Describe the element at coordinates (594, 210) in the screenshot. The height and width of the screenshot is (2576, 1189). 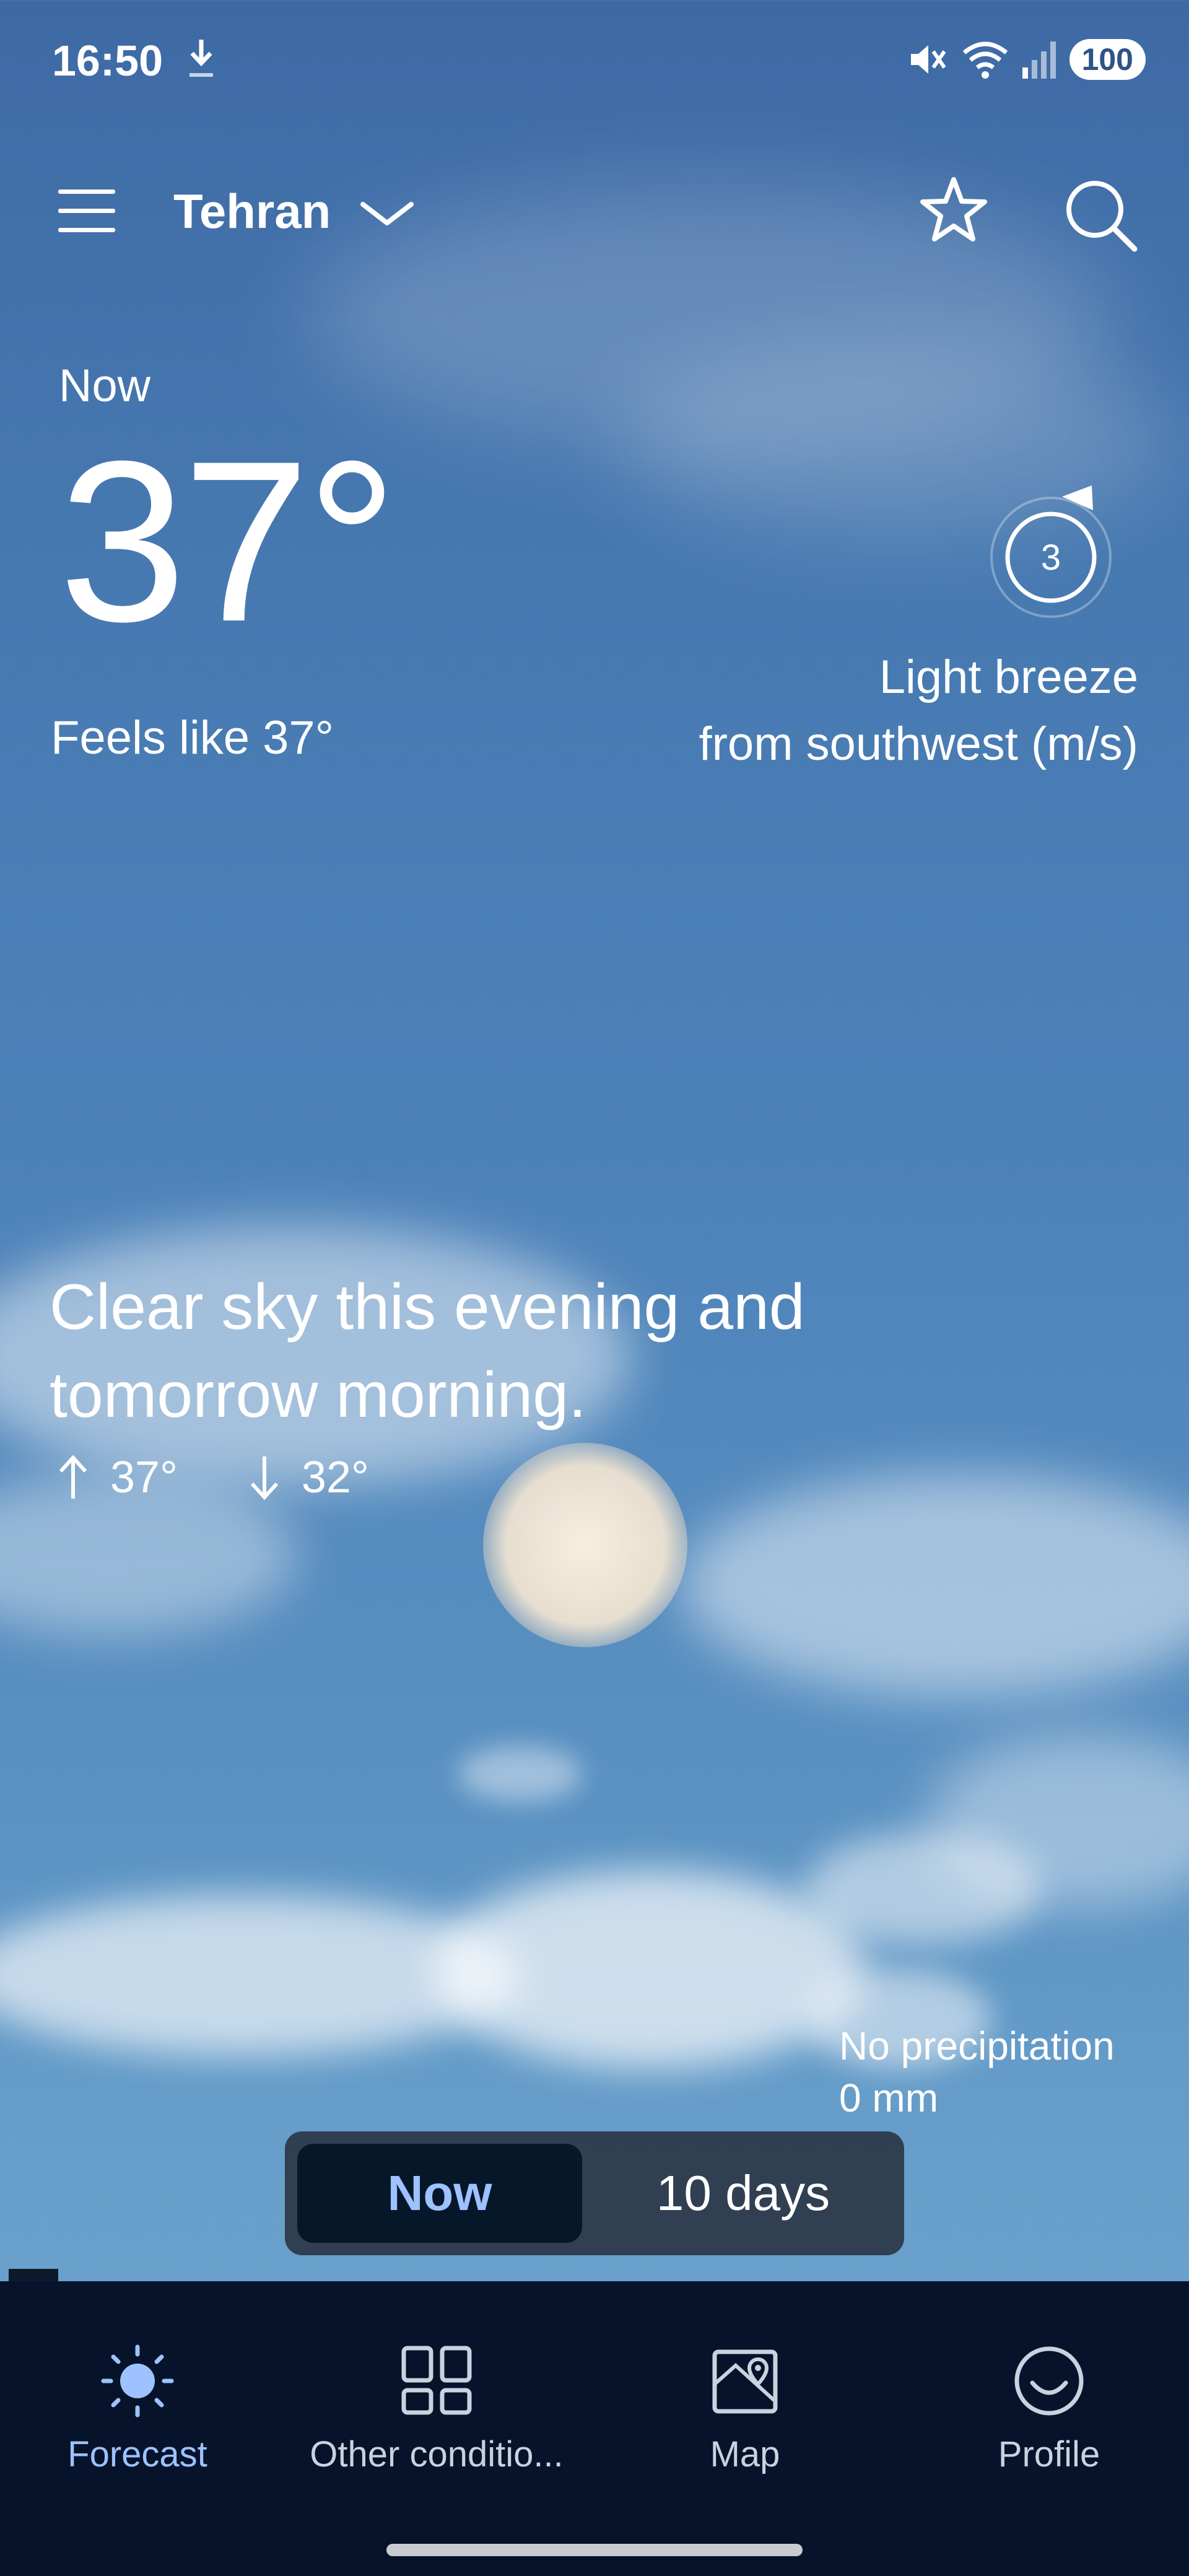
I see `app-bar: Tehran` at that location.